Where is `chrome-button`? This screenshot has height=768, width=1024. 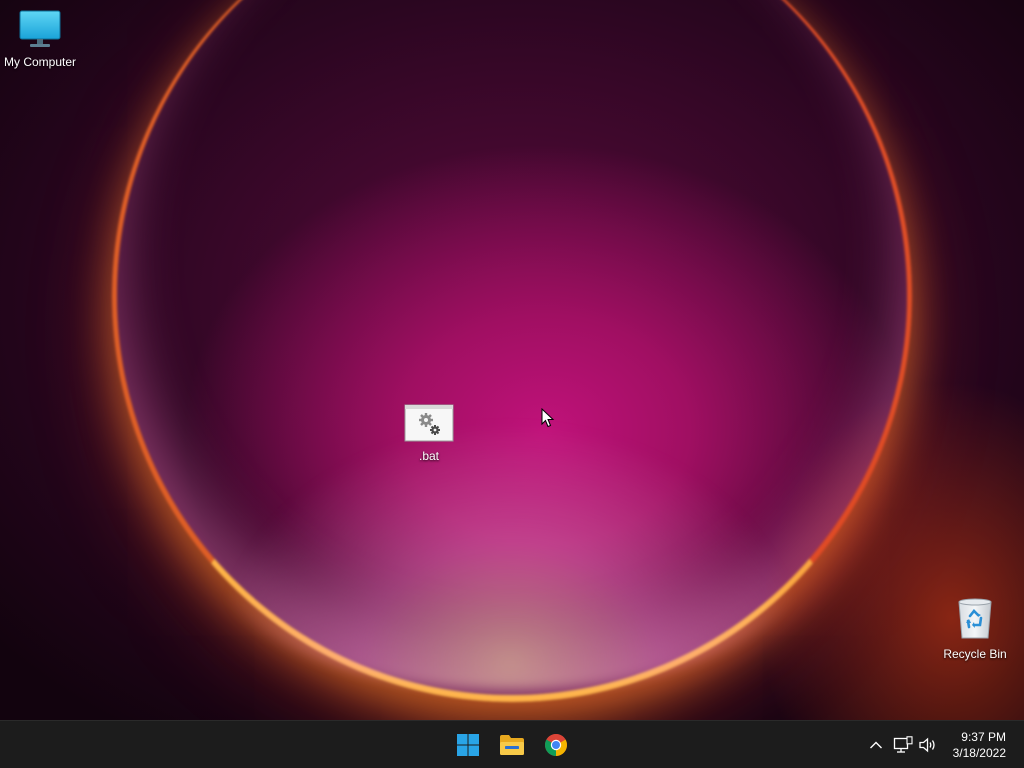
chrome-button is located at coordinates (556, 745).